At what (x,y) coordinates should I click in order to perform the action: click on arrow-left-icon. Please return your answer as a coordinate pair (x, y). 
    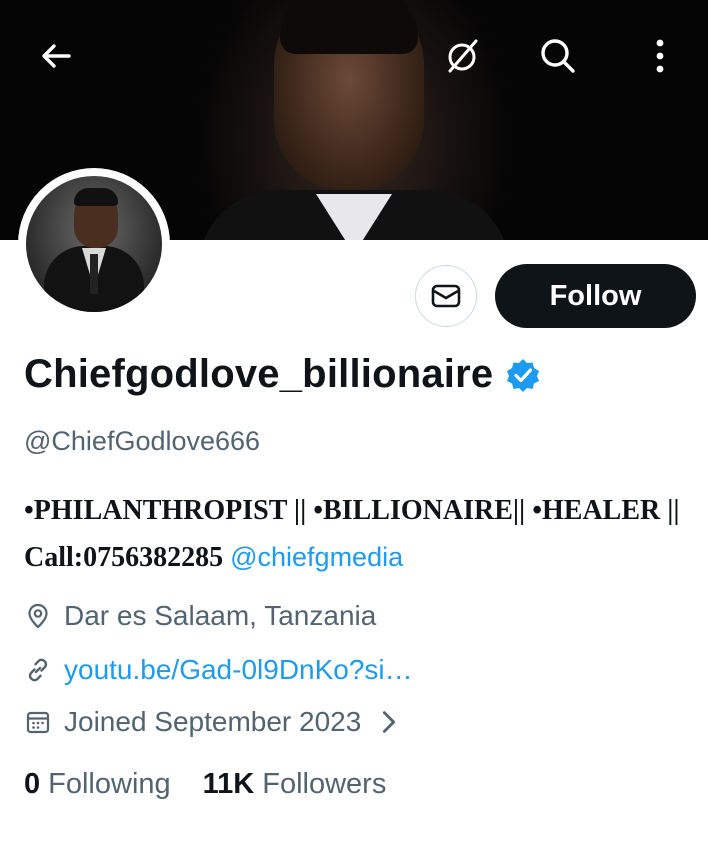
    Looking at the image, I should click on (56, 56).